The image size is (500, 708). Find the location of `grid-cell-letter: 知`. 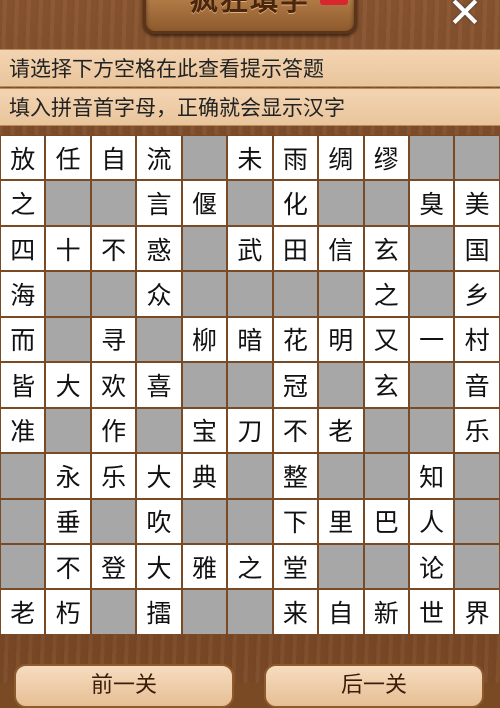

grid-cell-letter: 知 is located at coordinates (431, 476).